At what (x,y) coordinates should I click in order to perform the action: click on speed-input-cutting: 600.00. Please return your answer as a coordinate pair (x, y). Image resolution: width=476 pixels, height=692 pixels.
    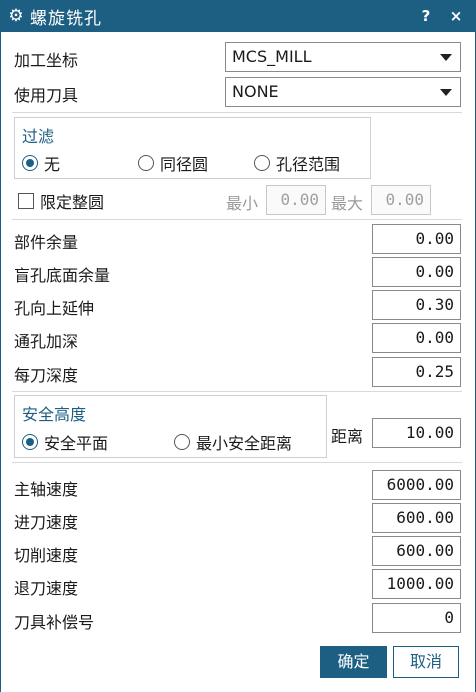
    Looking at the image, I should click on (416, 551).